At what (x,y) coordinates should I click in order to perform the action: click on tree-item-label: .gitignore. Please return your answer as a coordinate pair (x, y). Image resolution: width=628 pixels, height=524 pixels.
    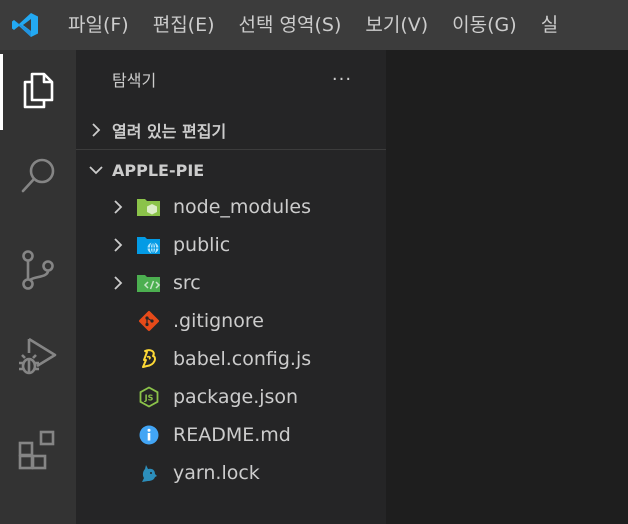
    Looking at the image, I should click on (218, 321).